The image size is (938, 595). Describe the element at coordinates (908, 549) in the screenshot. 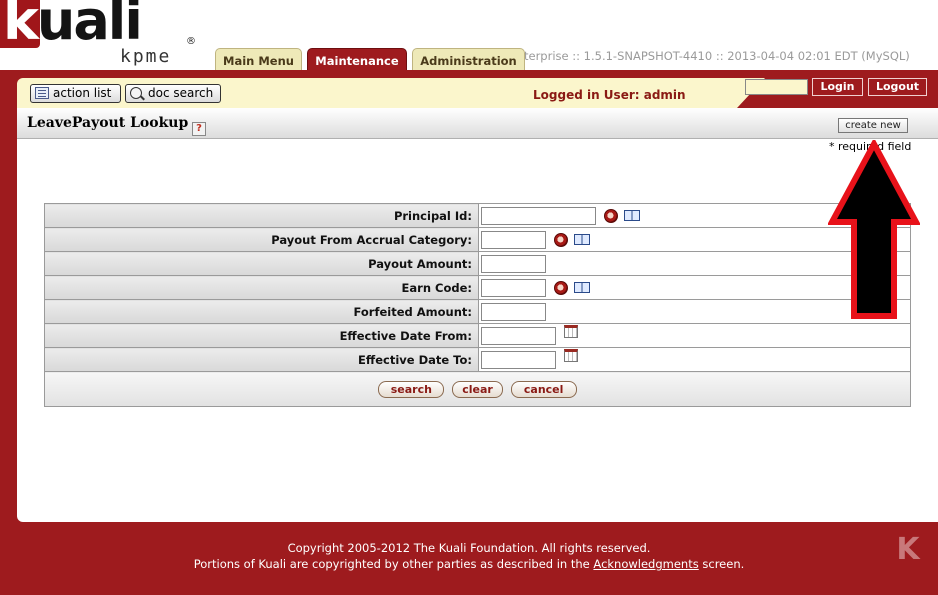

I see `footer-kuali-k-icon: K` at that location.